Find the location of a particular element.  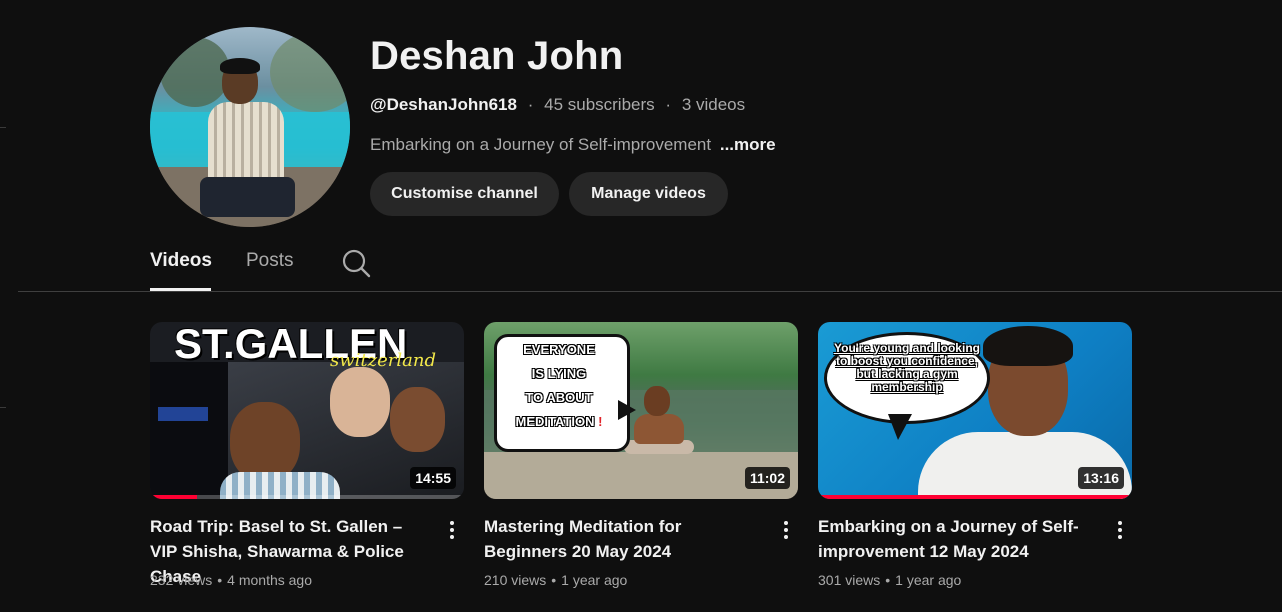

view-count: 232 views is located at coordinates (181, 580).